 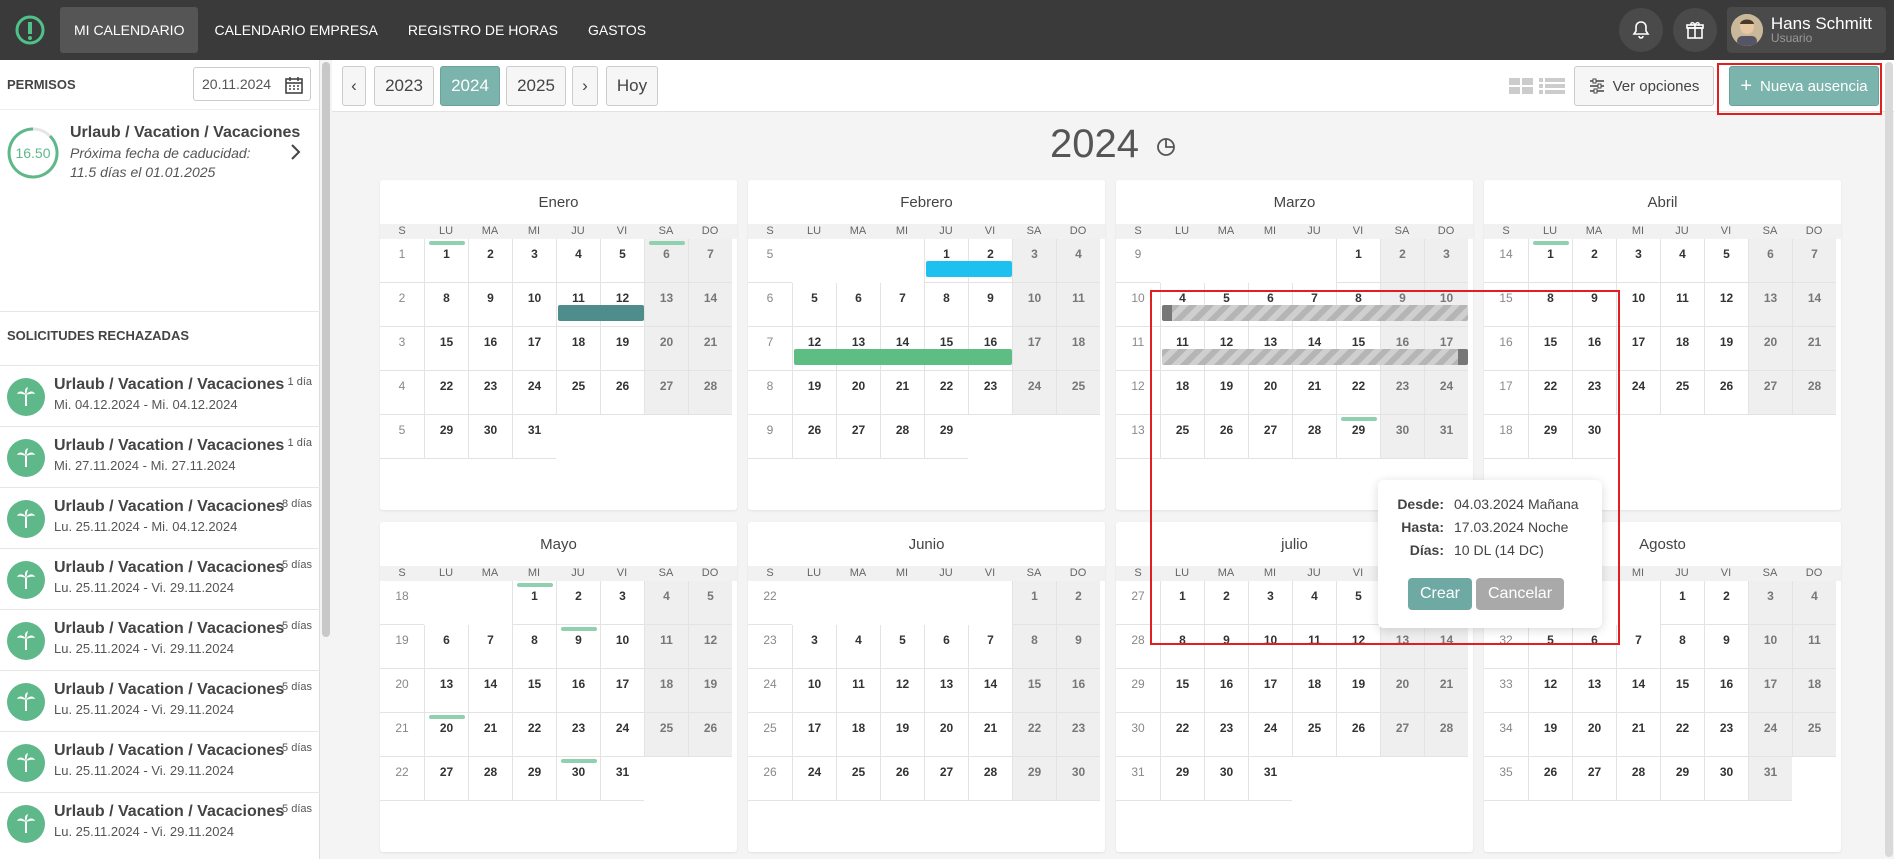 I want to click on day-cell: 28, so click(x=490, y=779).